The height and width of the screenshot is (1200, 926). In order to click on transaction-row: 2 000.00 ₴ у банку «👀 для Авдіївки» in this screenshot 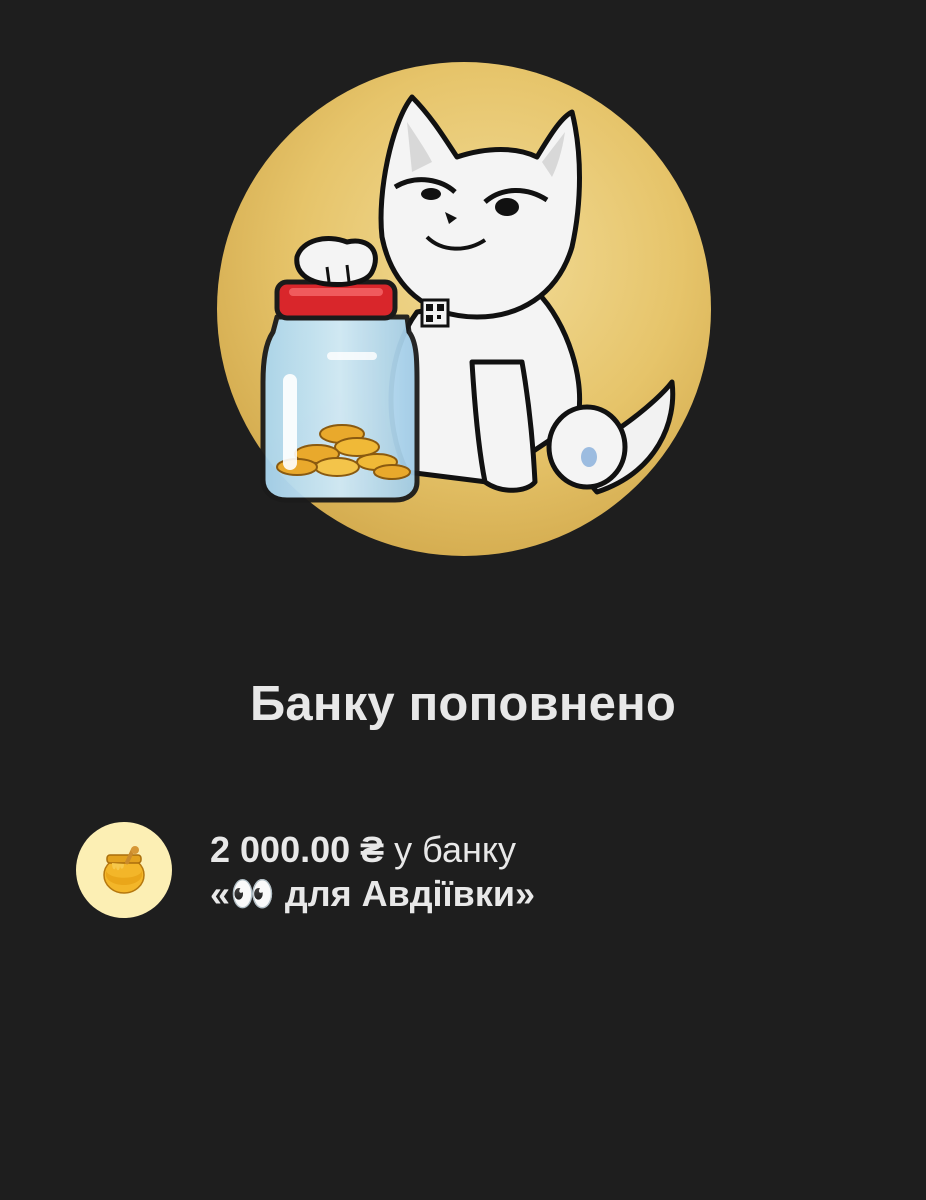, I will do `click(466, 870)`.